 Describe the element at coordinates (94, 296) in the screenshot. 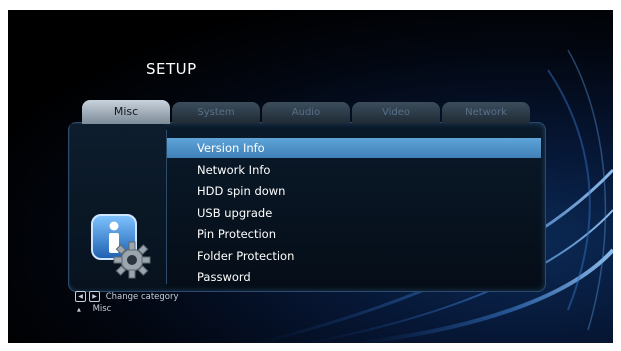

I see `right-arrow-key-icon: ▶` at that location.